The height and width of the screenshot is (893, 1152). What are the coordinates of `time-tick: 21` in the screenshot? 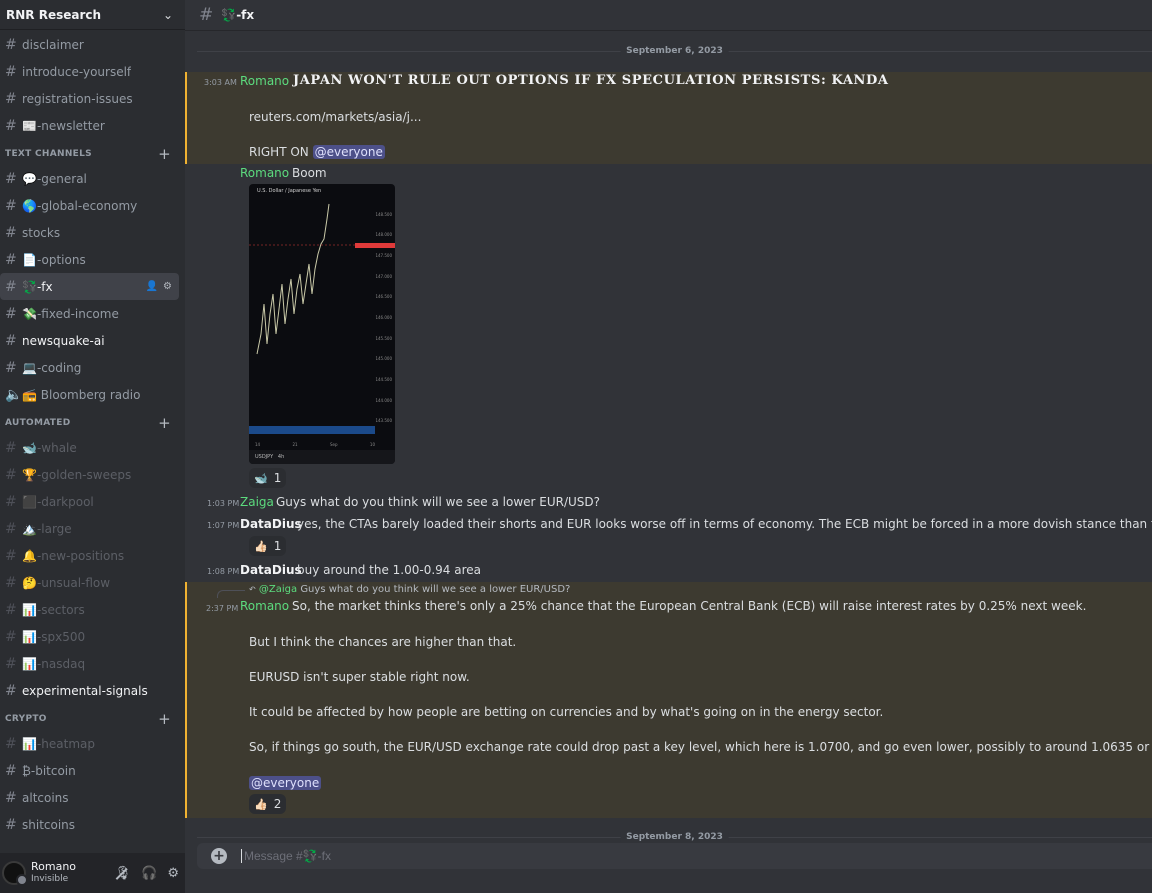 It's located at (295, 444).